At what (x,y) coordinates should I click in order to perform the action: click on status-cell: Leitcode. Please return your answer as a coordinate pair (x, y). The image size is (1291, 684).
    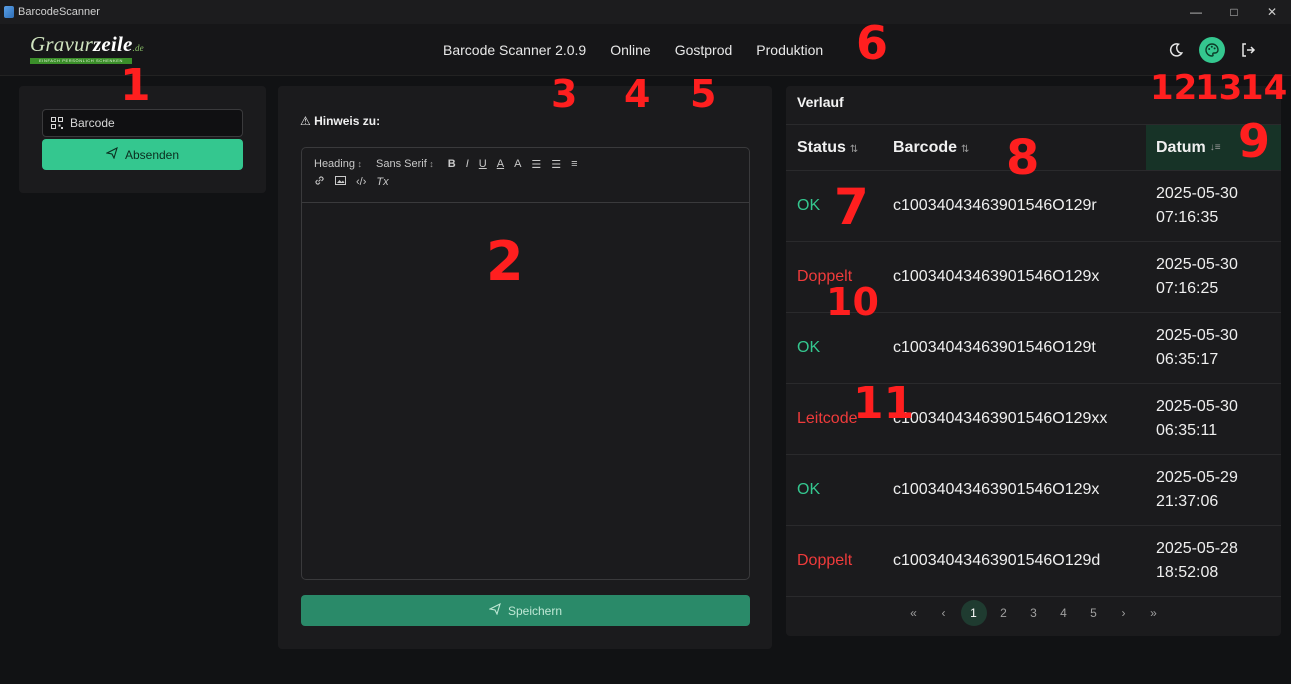
    Looking at the image, I should click on (827, 418).